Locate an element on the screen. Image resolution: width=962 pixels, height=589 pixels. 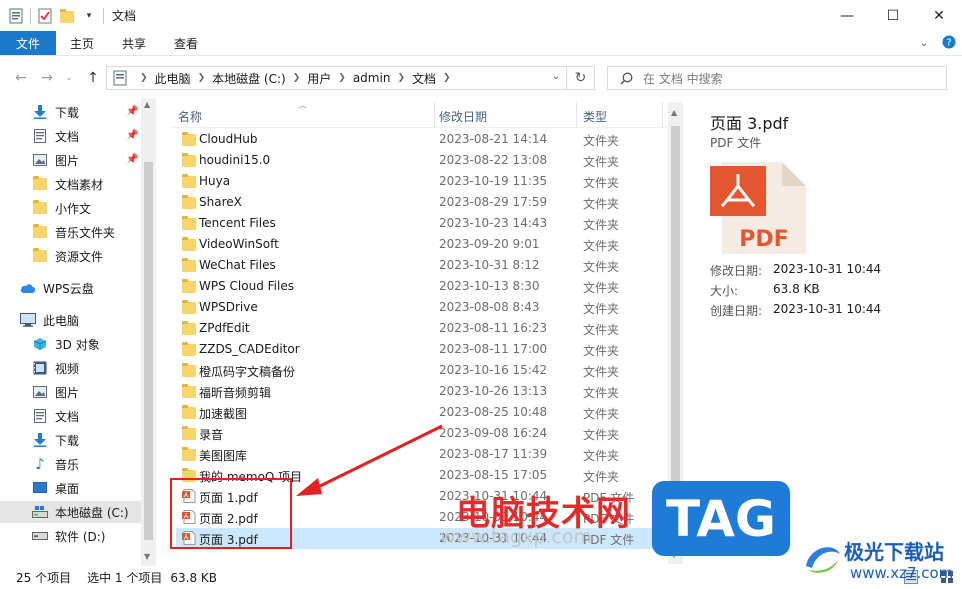
sort-up-chevron-icon: ︿ is located at coordinates (303, 106).